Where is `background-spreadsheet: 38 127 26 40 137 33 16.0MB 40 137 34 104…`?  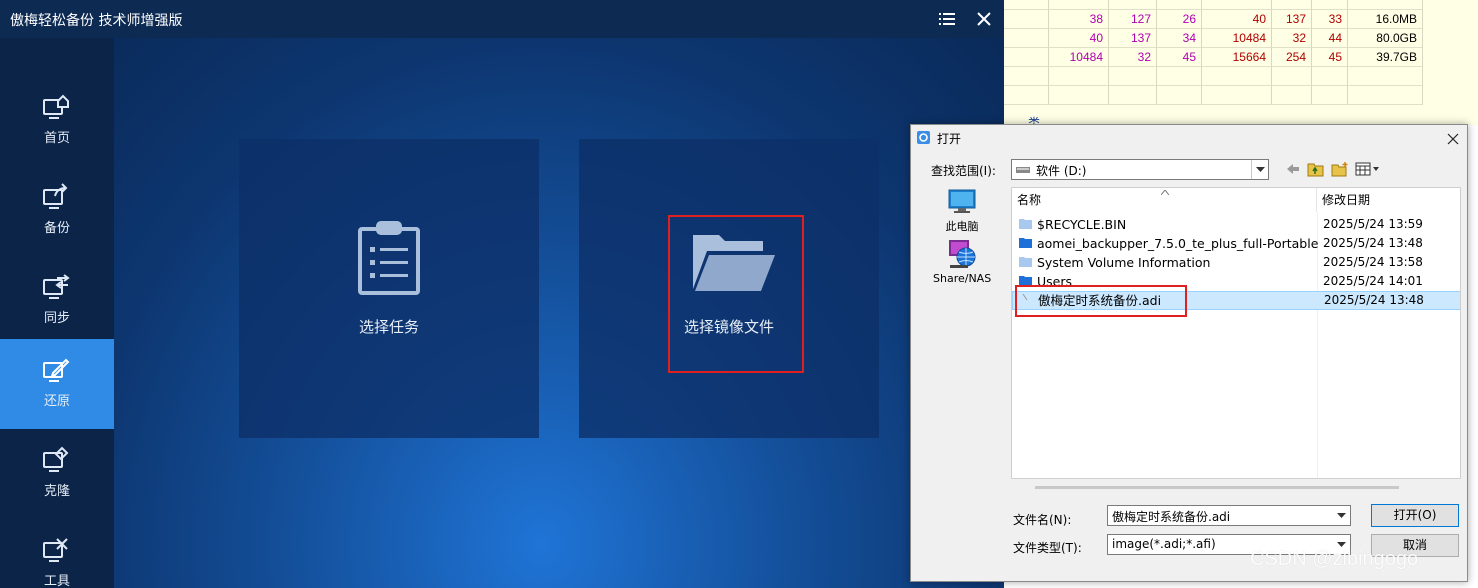 background-spreadsheet: 38 127 26 40 137 33 16.0MB 40 137 34 104… is located at coordinates (1241, 62).